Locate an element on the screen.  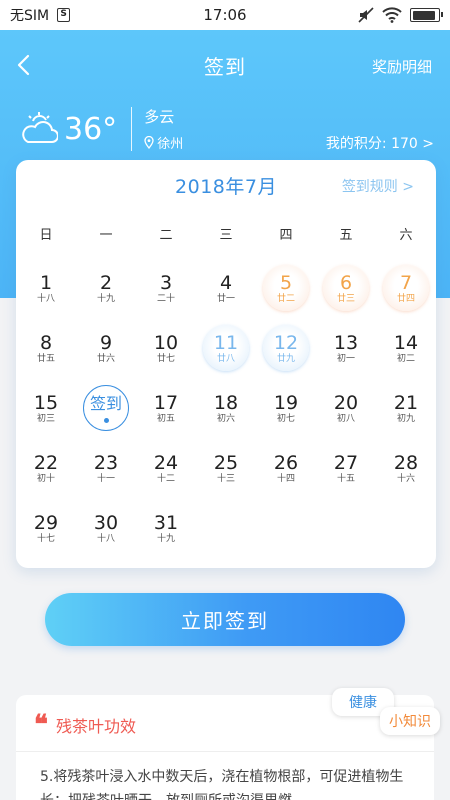
calendar-day: 15 初三 is located at coordinates (46, 408).